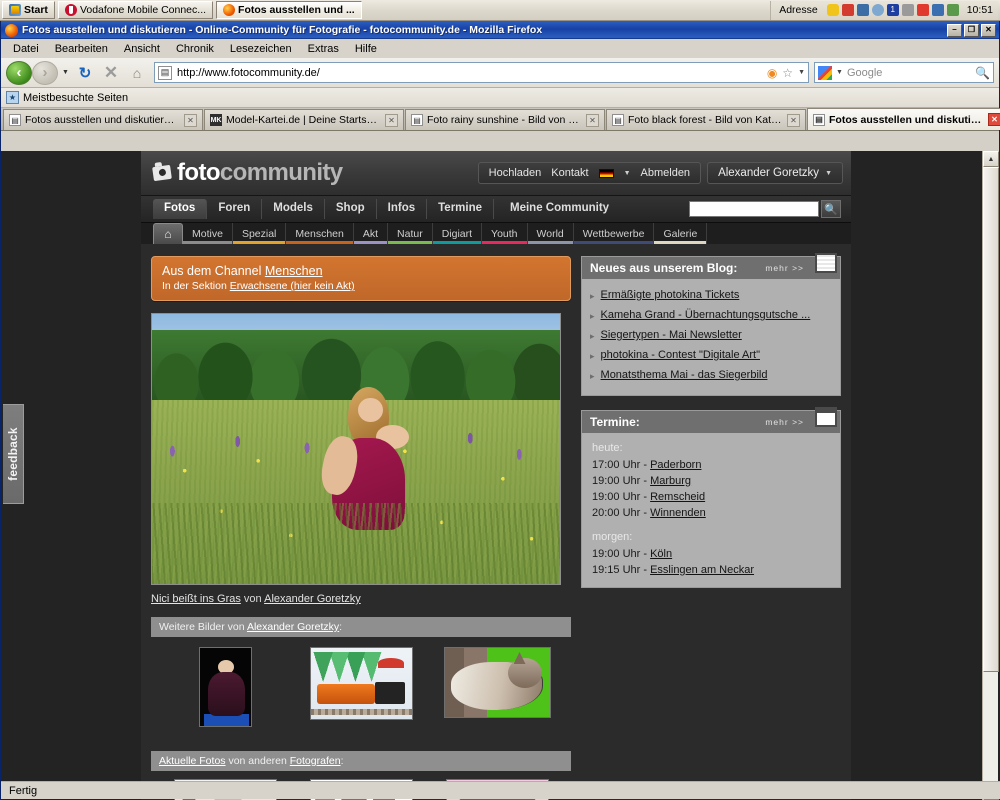 This screenshot has width=1000, height=800. I want to click on featured-photo, so click(356, 449).